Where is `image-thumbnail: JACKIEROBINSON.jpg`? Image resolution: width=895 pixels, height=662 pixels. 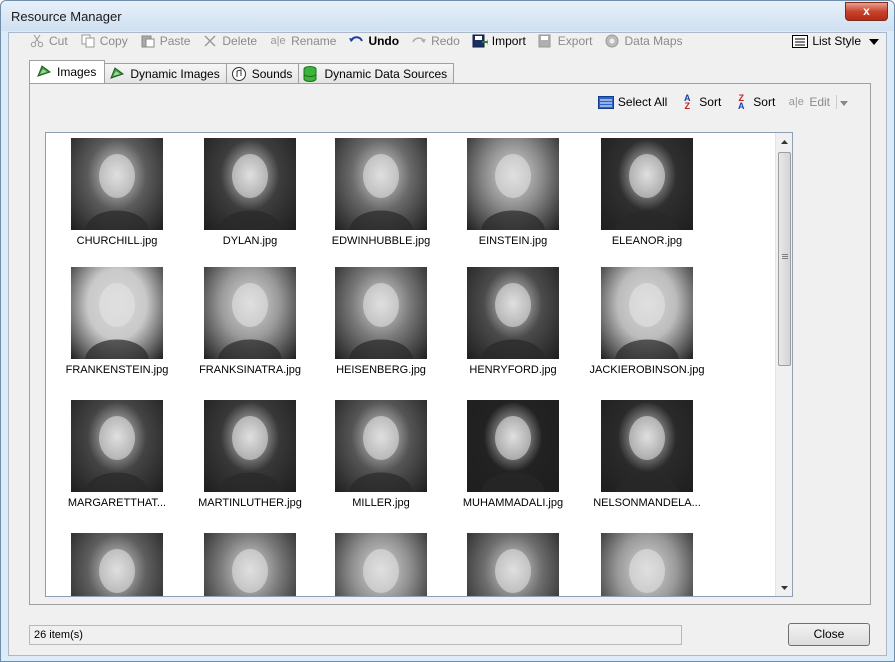
image-thumbnail: JACKIEROBINSON.jpg is located at coordinates (647, 329).